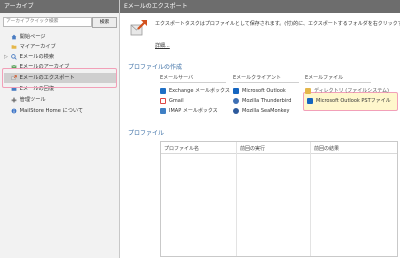 The height and width of the screenshot is (258, 400). Describe the element at coordinates (252, 148) in the screenshot. I see `column-last-run: 前回の実行` at that location.